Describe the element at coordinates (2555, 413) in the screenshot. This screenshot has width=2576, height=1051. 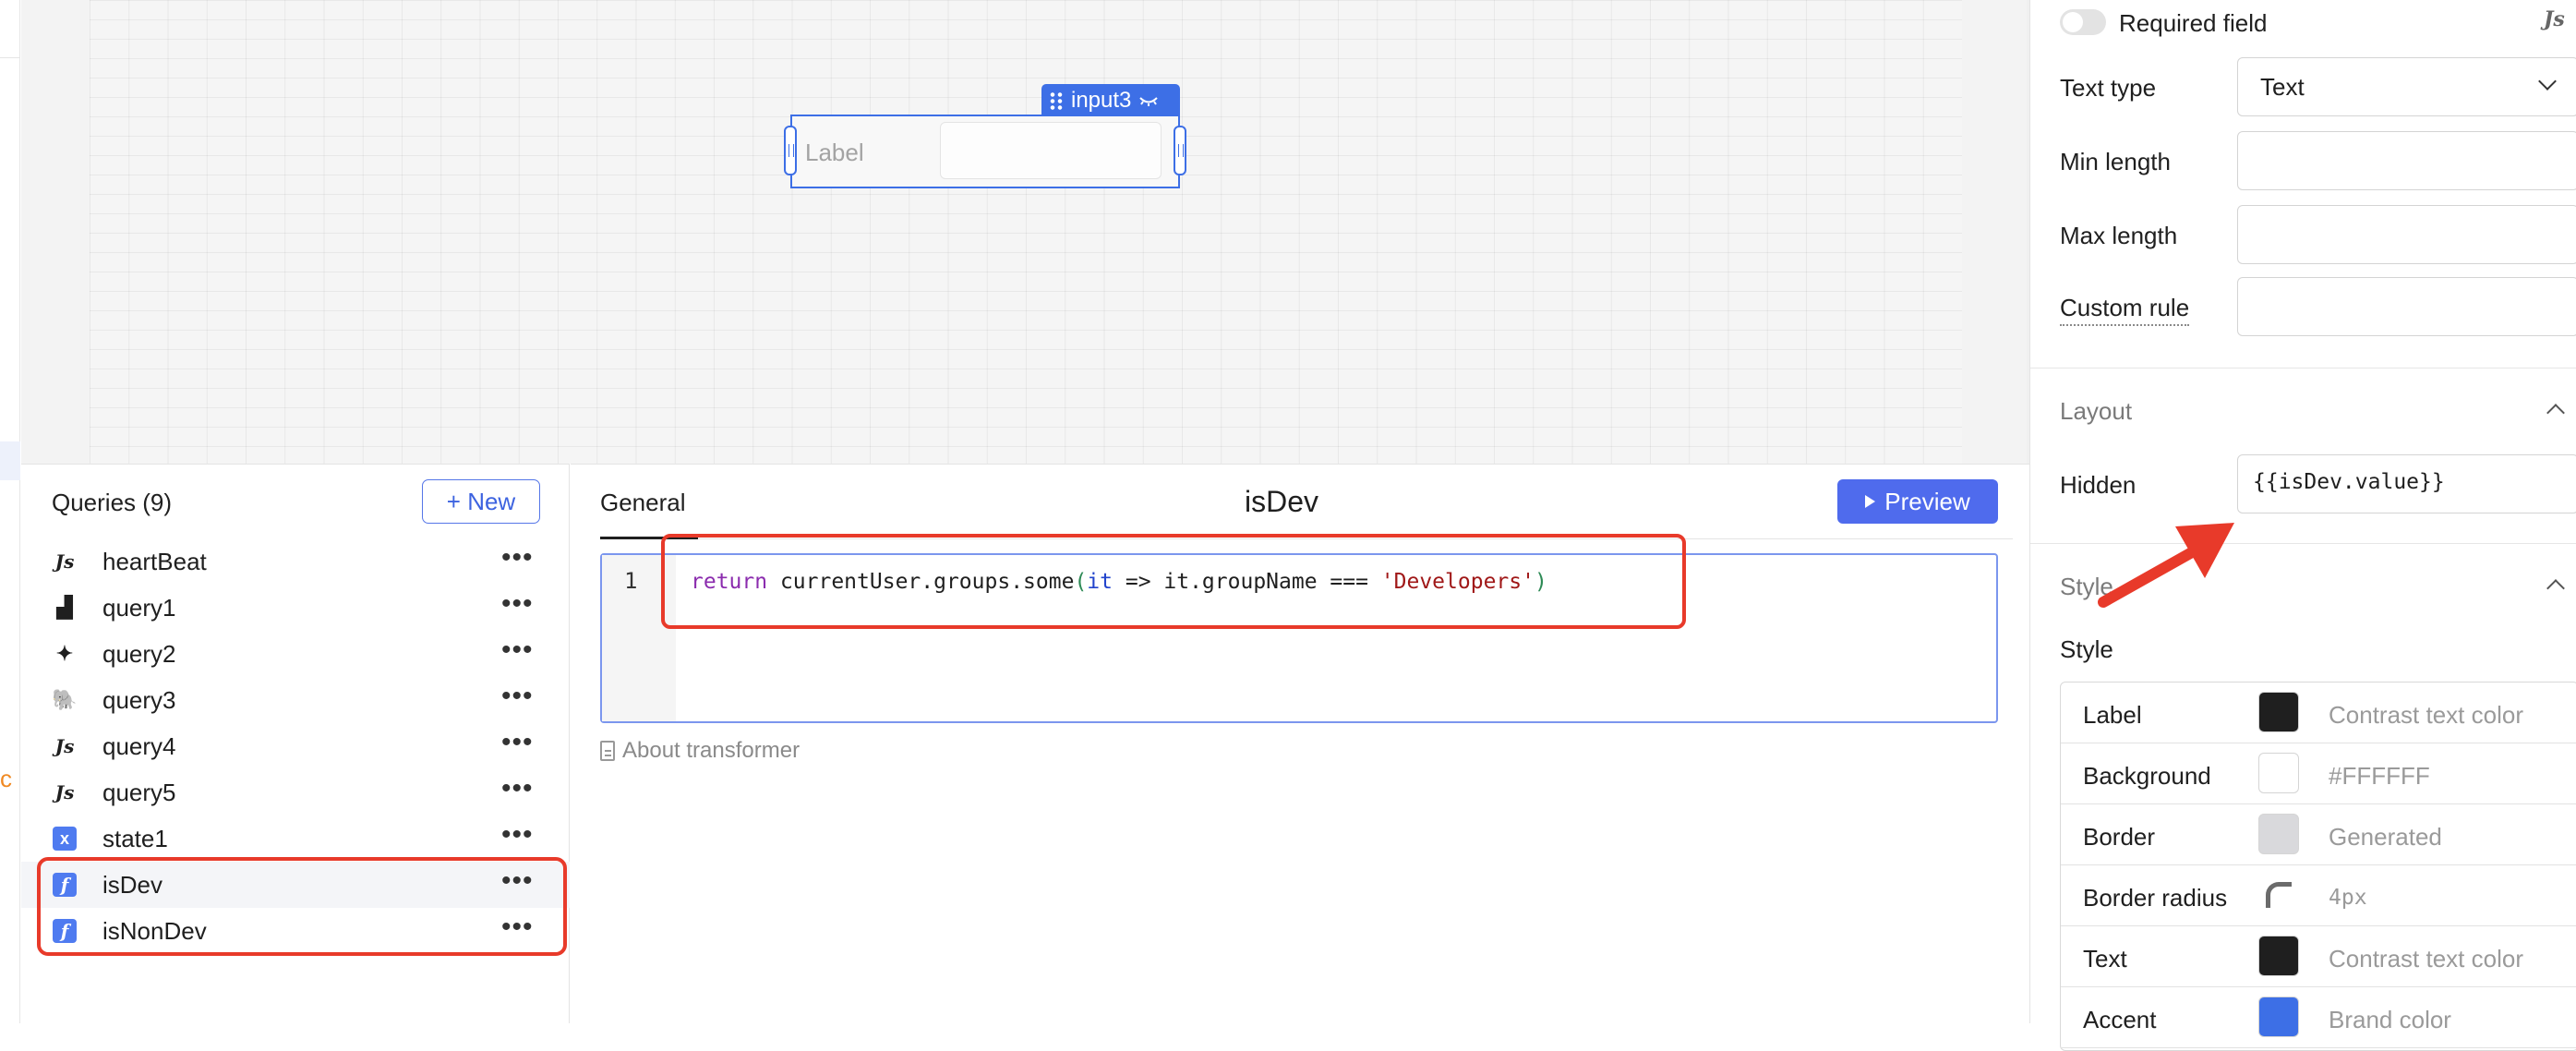
I see `collapse-layout-icon` at that location.